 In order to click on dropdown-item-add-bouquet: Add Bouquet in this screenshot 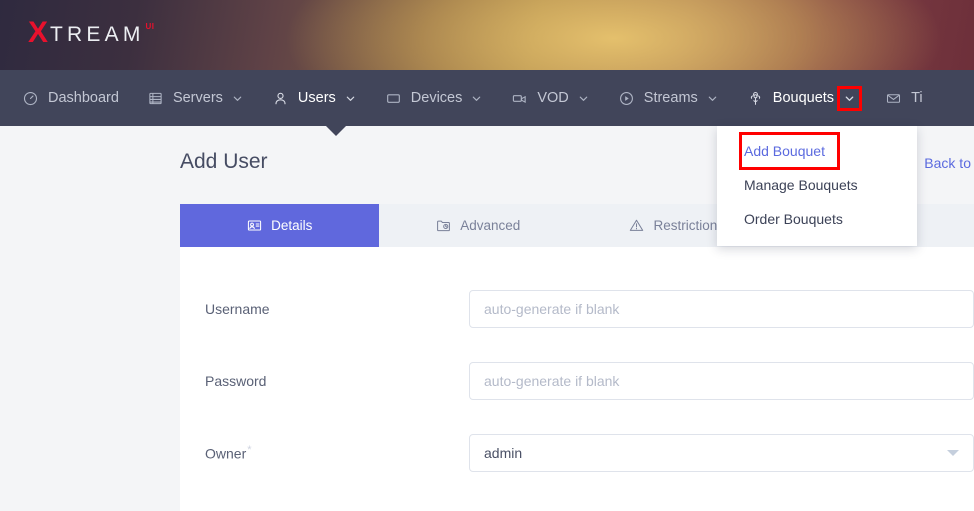, I will do `click(789, 151)`.